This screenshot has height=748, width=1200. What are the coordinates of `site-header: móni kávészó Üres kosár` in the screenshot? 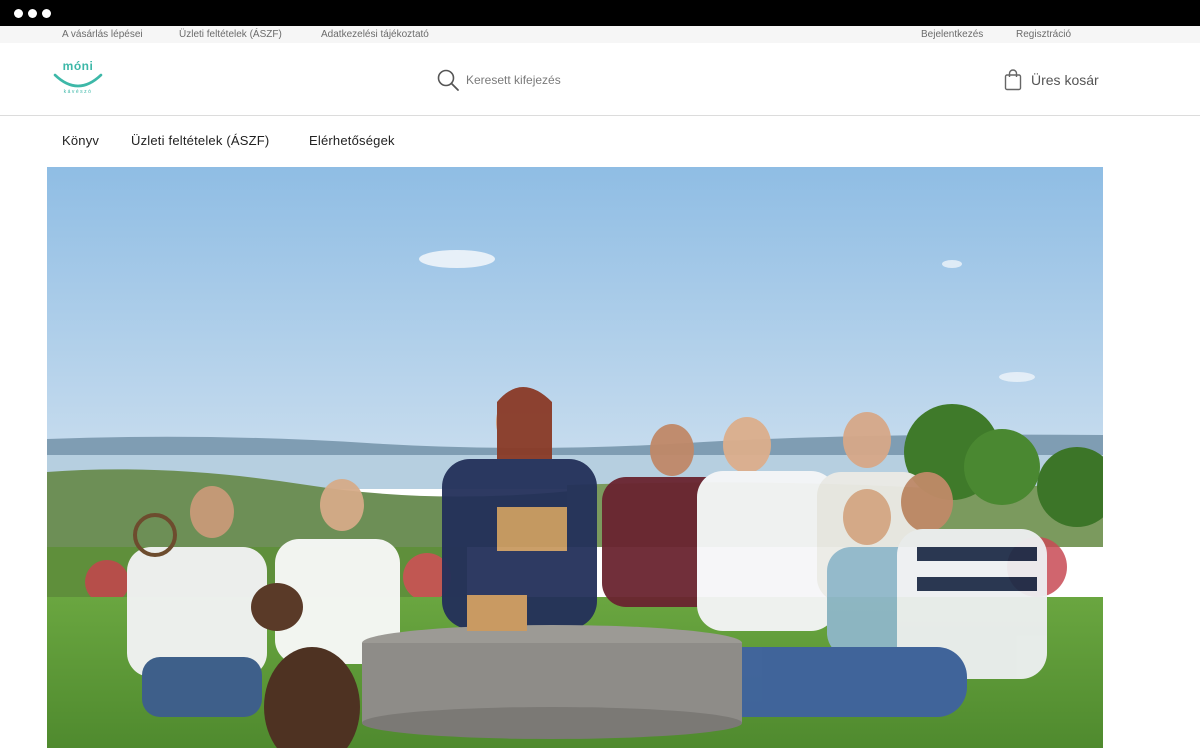 It's located at (600, 79).